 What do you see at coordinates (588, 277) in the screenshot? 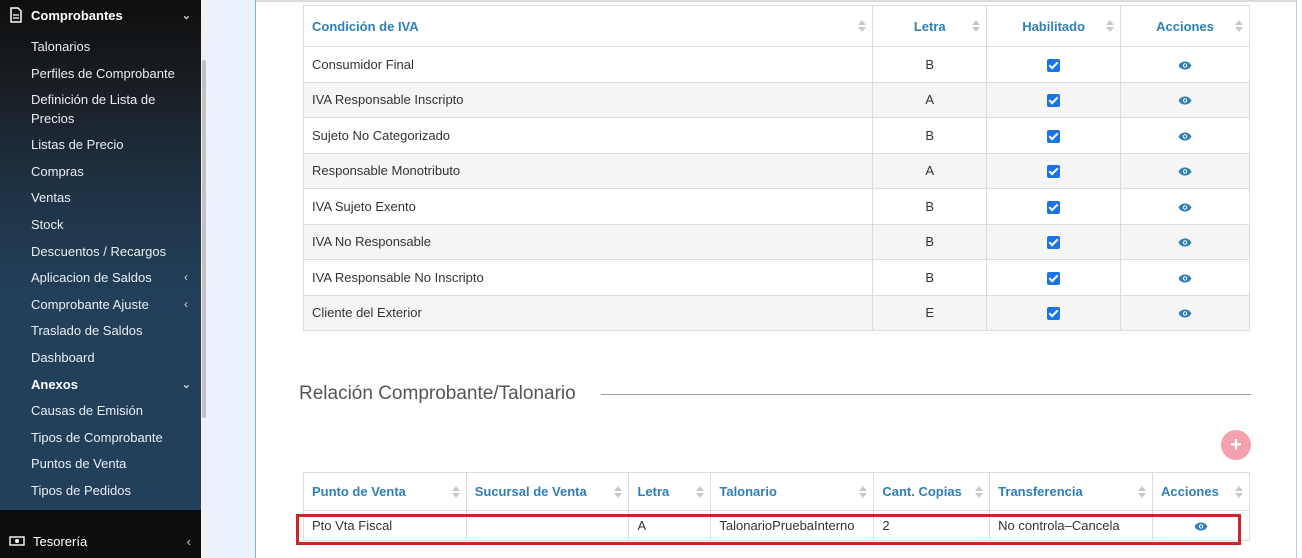
I see `cell-condicion: IVA Responsable No Inscripto` at bounding box center [588, 277].